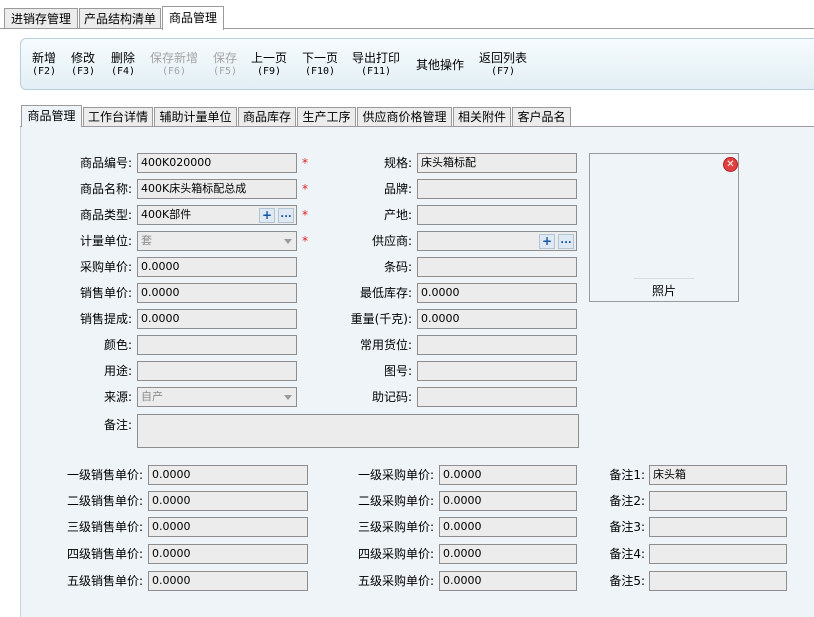  Describe the element at coordinates (718, 501) in the screenshot. I see `note-2-field` at that location.